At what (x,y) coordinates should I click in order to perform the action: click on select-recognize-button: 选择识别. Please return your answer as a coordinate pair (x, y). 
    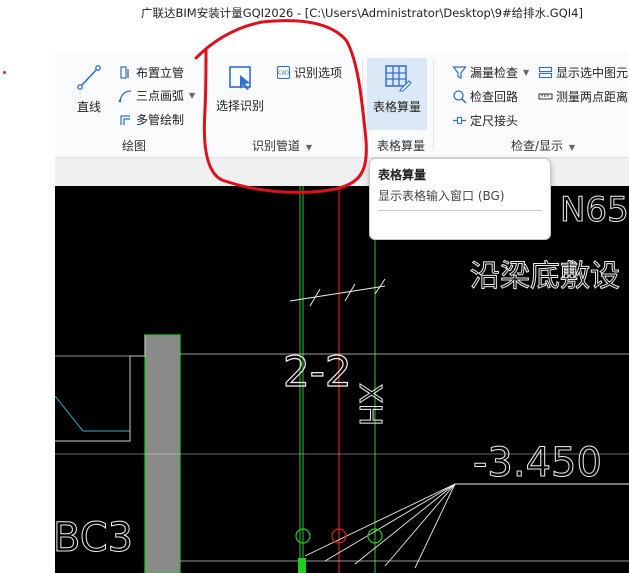
    Looking at the image, I should click on (240, 88).